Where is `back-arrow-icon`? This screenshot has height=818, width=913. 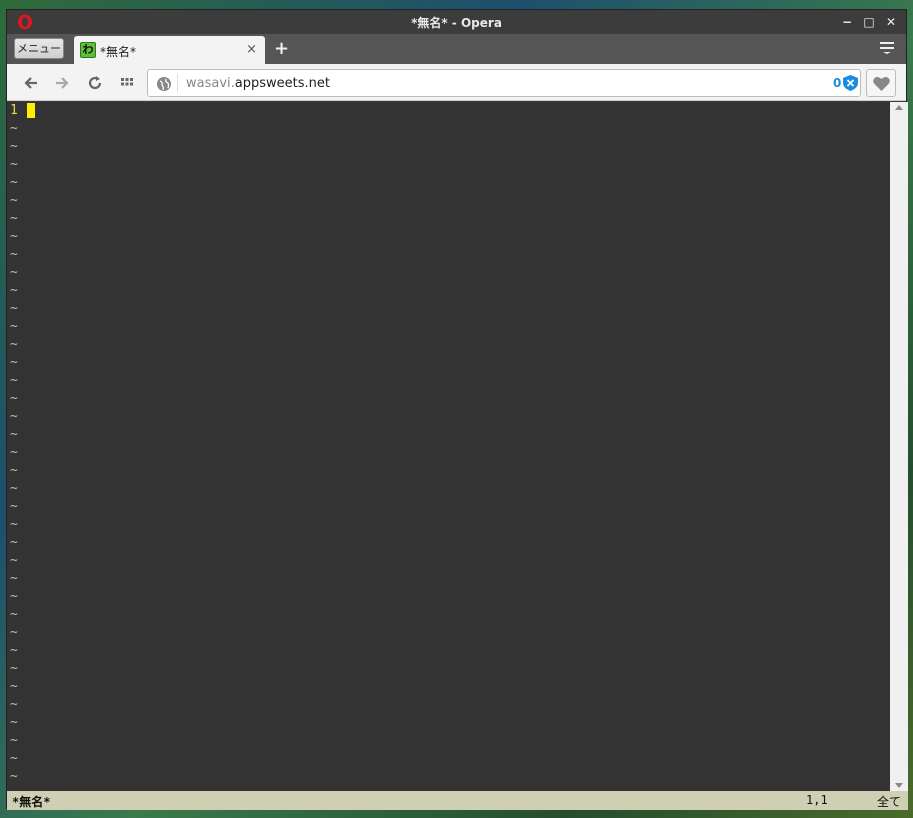
back-arrow-icon is located at coordinates (31, 83).